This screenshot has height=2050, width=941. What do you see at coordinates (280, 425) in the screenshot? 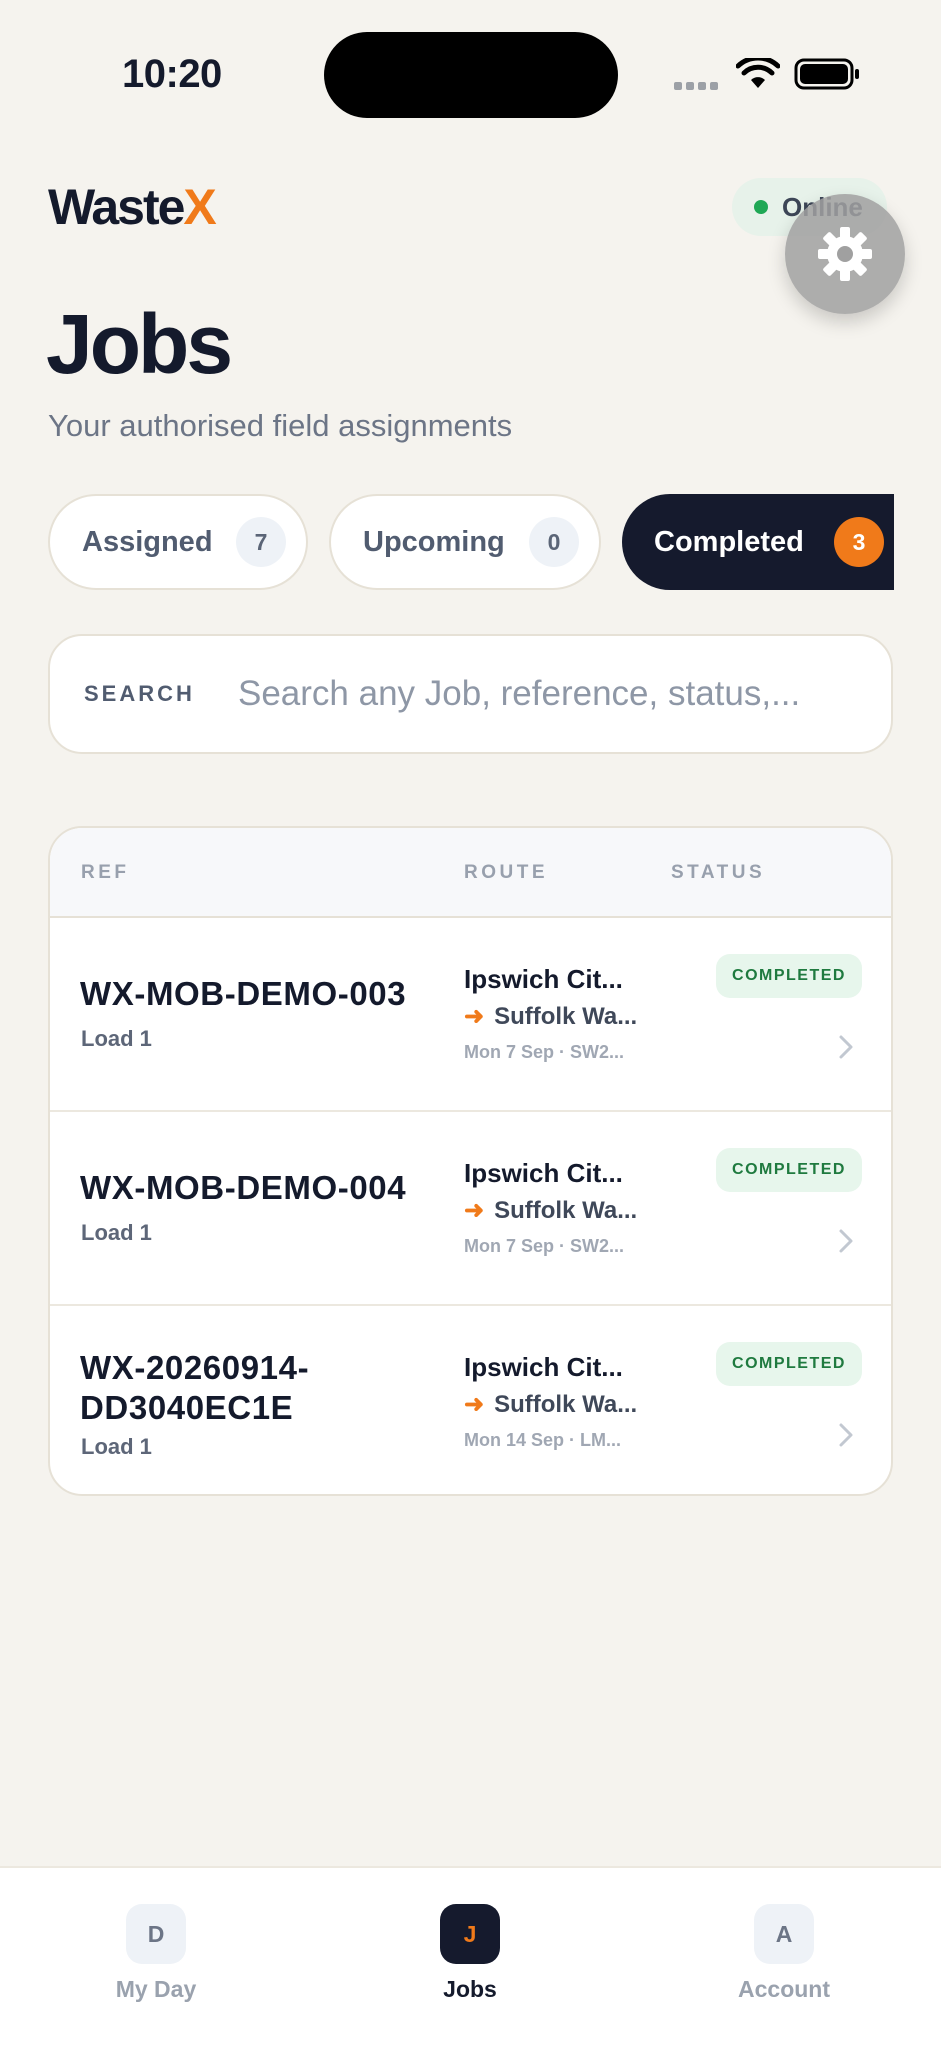
I see `page-subtitle: Your authorised field assignments` at bounding box center [280, 425].